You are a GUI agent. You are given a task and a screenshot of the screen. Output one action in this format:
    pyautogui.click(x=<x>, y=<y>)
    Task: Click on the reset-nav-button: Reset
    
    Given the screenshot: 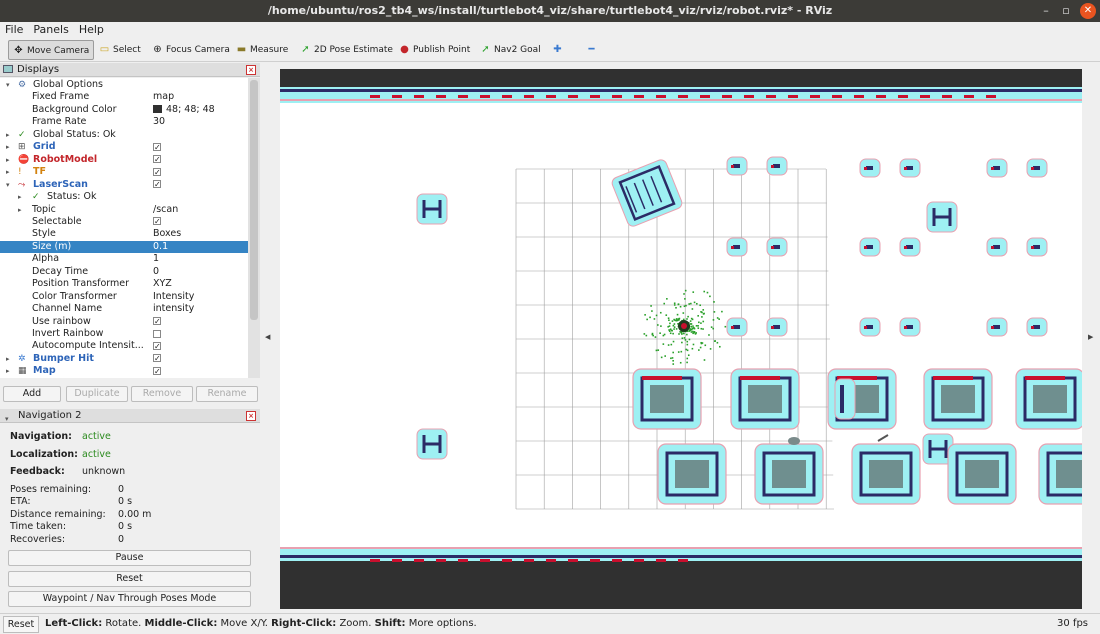 What is the action you would take?
    pyautogui.click(x=129, y=578)
    